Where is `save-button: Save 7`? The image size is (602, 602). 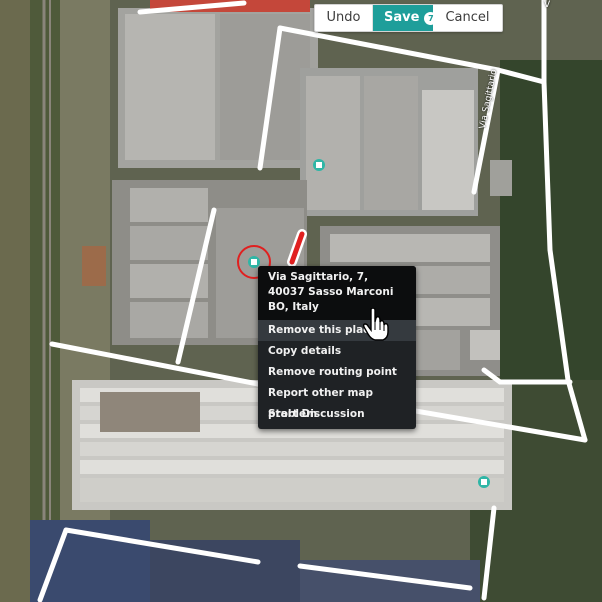 save-button: Save 7 is located at coordinates (405, 18).